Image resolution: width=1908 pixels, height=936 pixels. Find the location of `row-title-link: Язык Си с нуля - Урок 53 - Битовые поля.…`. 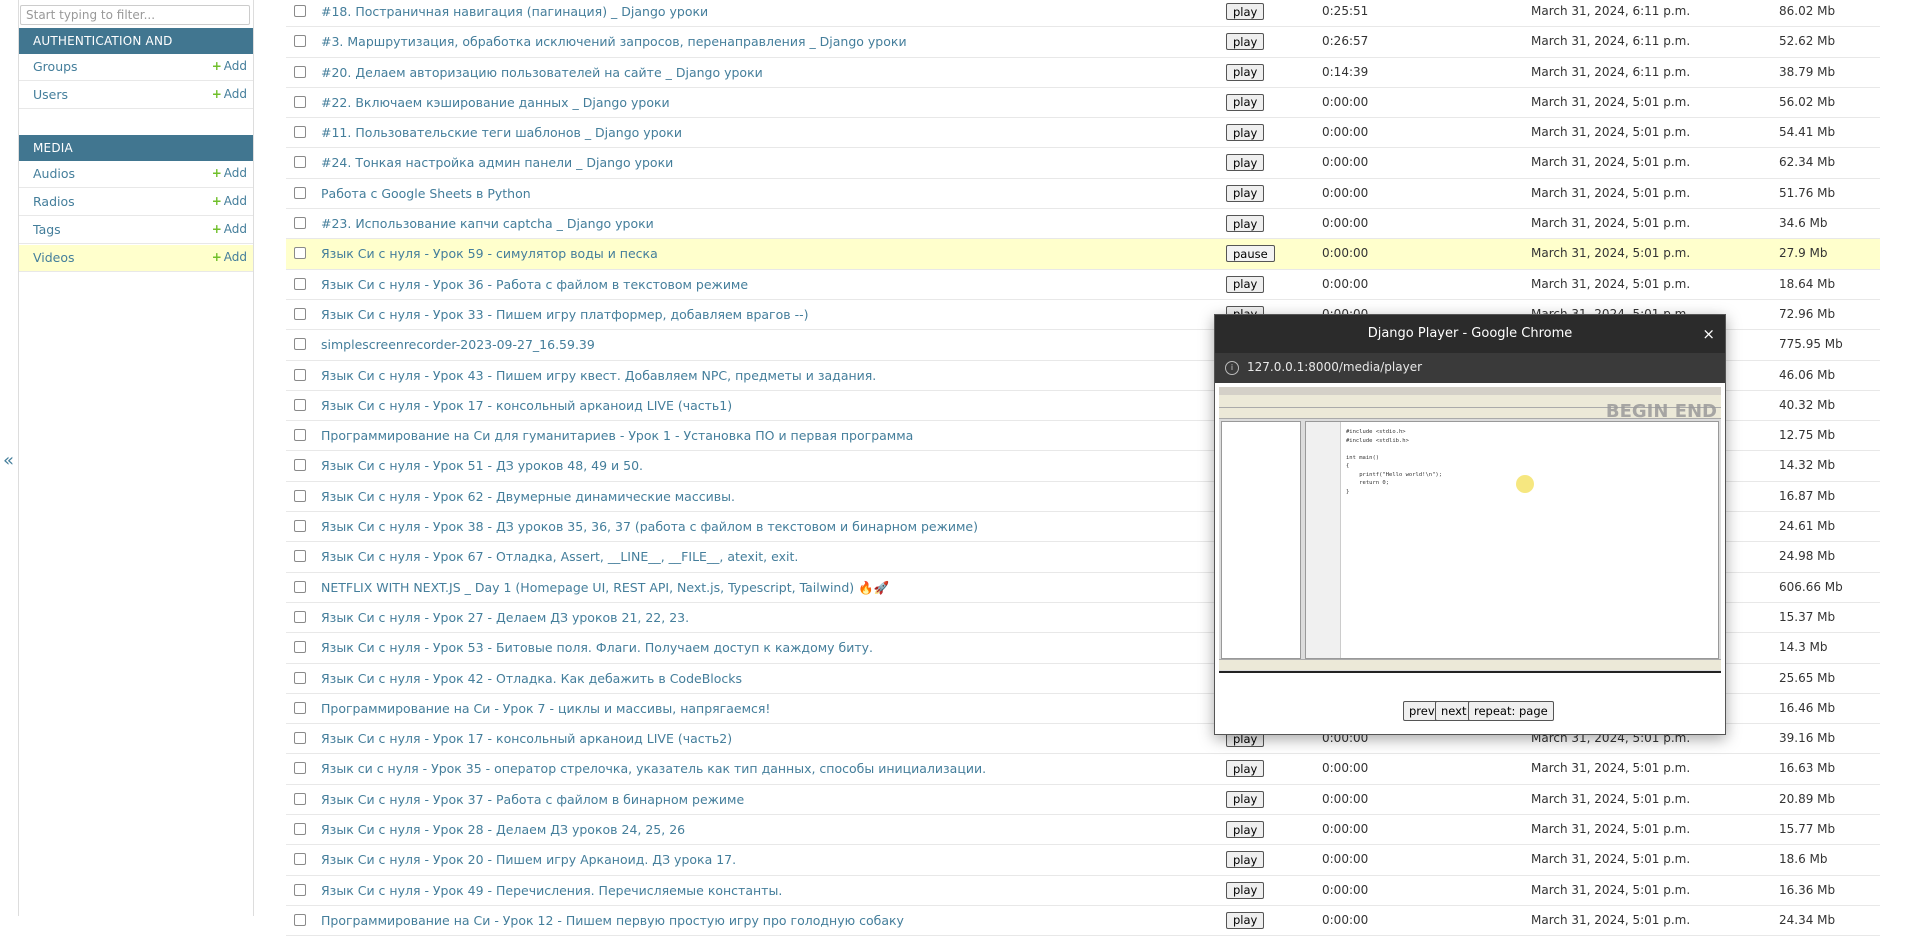

row-title-link: Язык Си с нуля - Урок 53 - Битовые поля.… is located at coordinates (597, 647).